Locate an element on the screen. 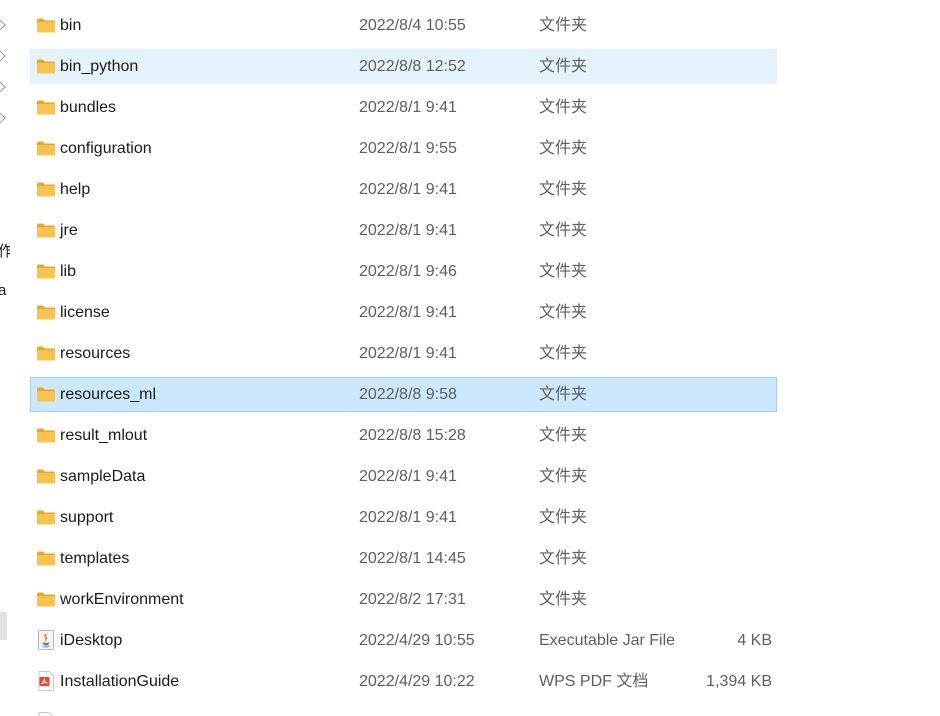  file-row is located at coordinates (403, 710).